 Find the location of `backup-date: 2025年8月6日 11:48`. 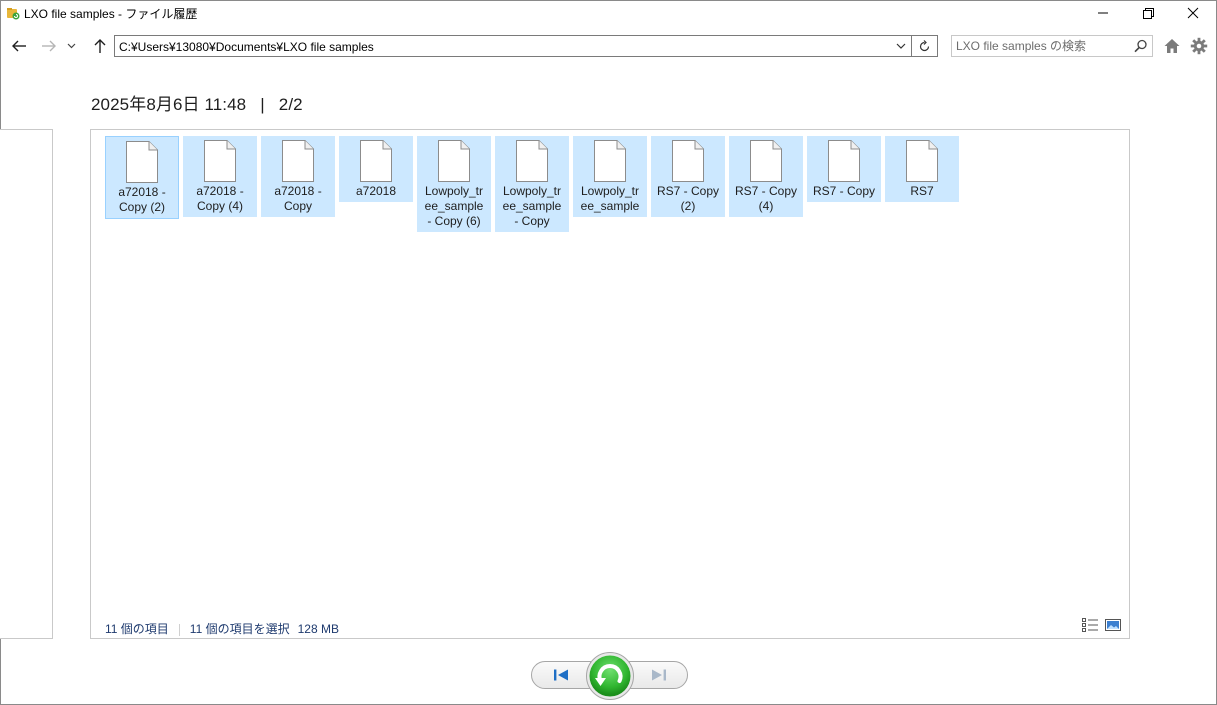

backup-date: 2025年8月6日 11:48 is located at coordinates (169, 104).